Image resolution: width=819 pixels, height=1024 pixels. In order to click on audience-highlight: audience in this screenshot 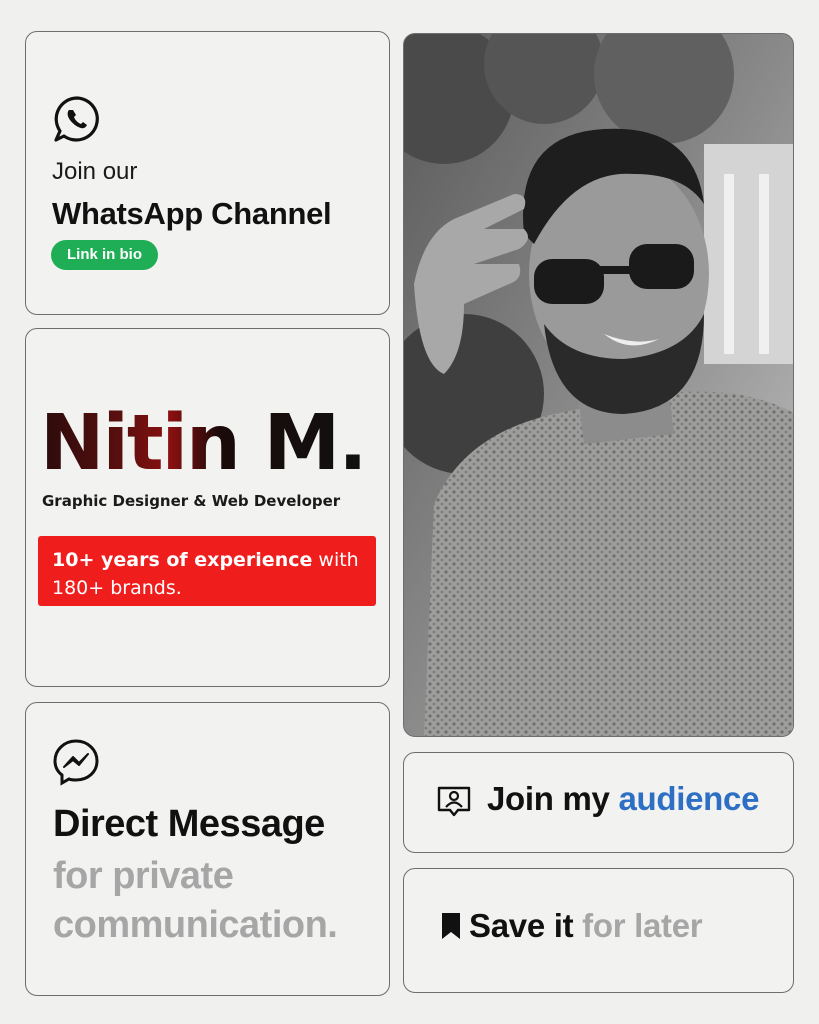, I will do `click(689, 798)`.